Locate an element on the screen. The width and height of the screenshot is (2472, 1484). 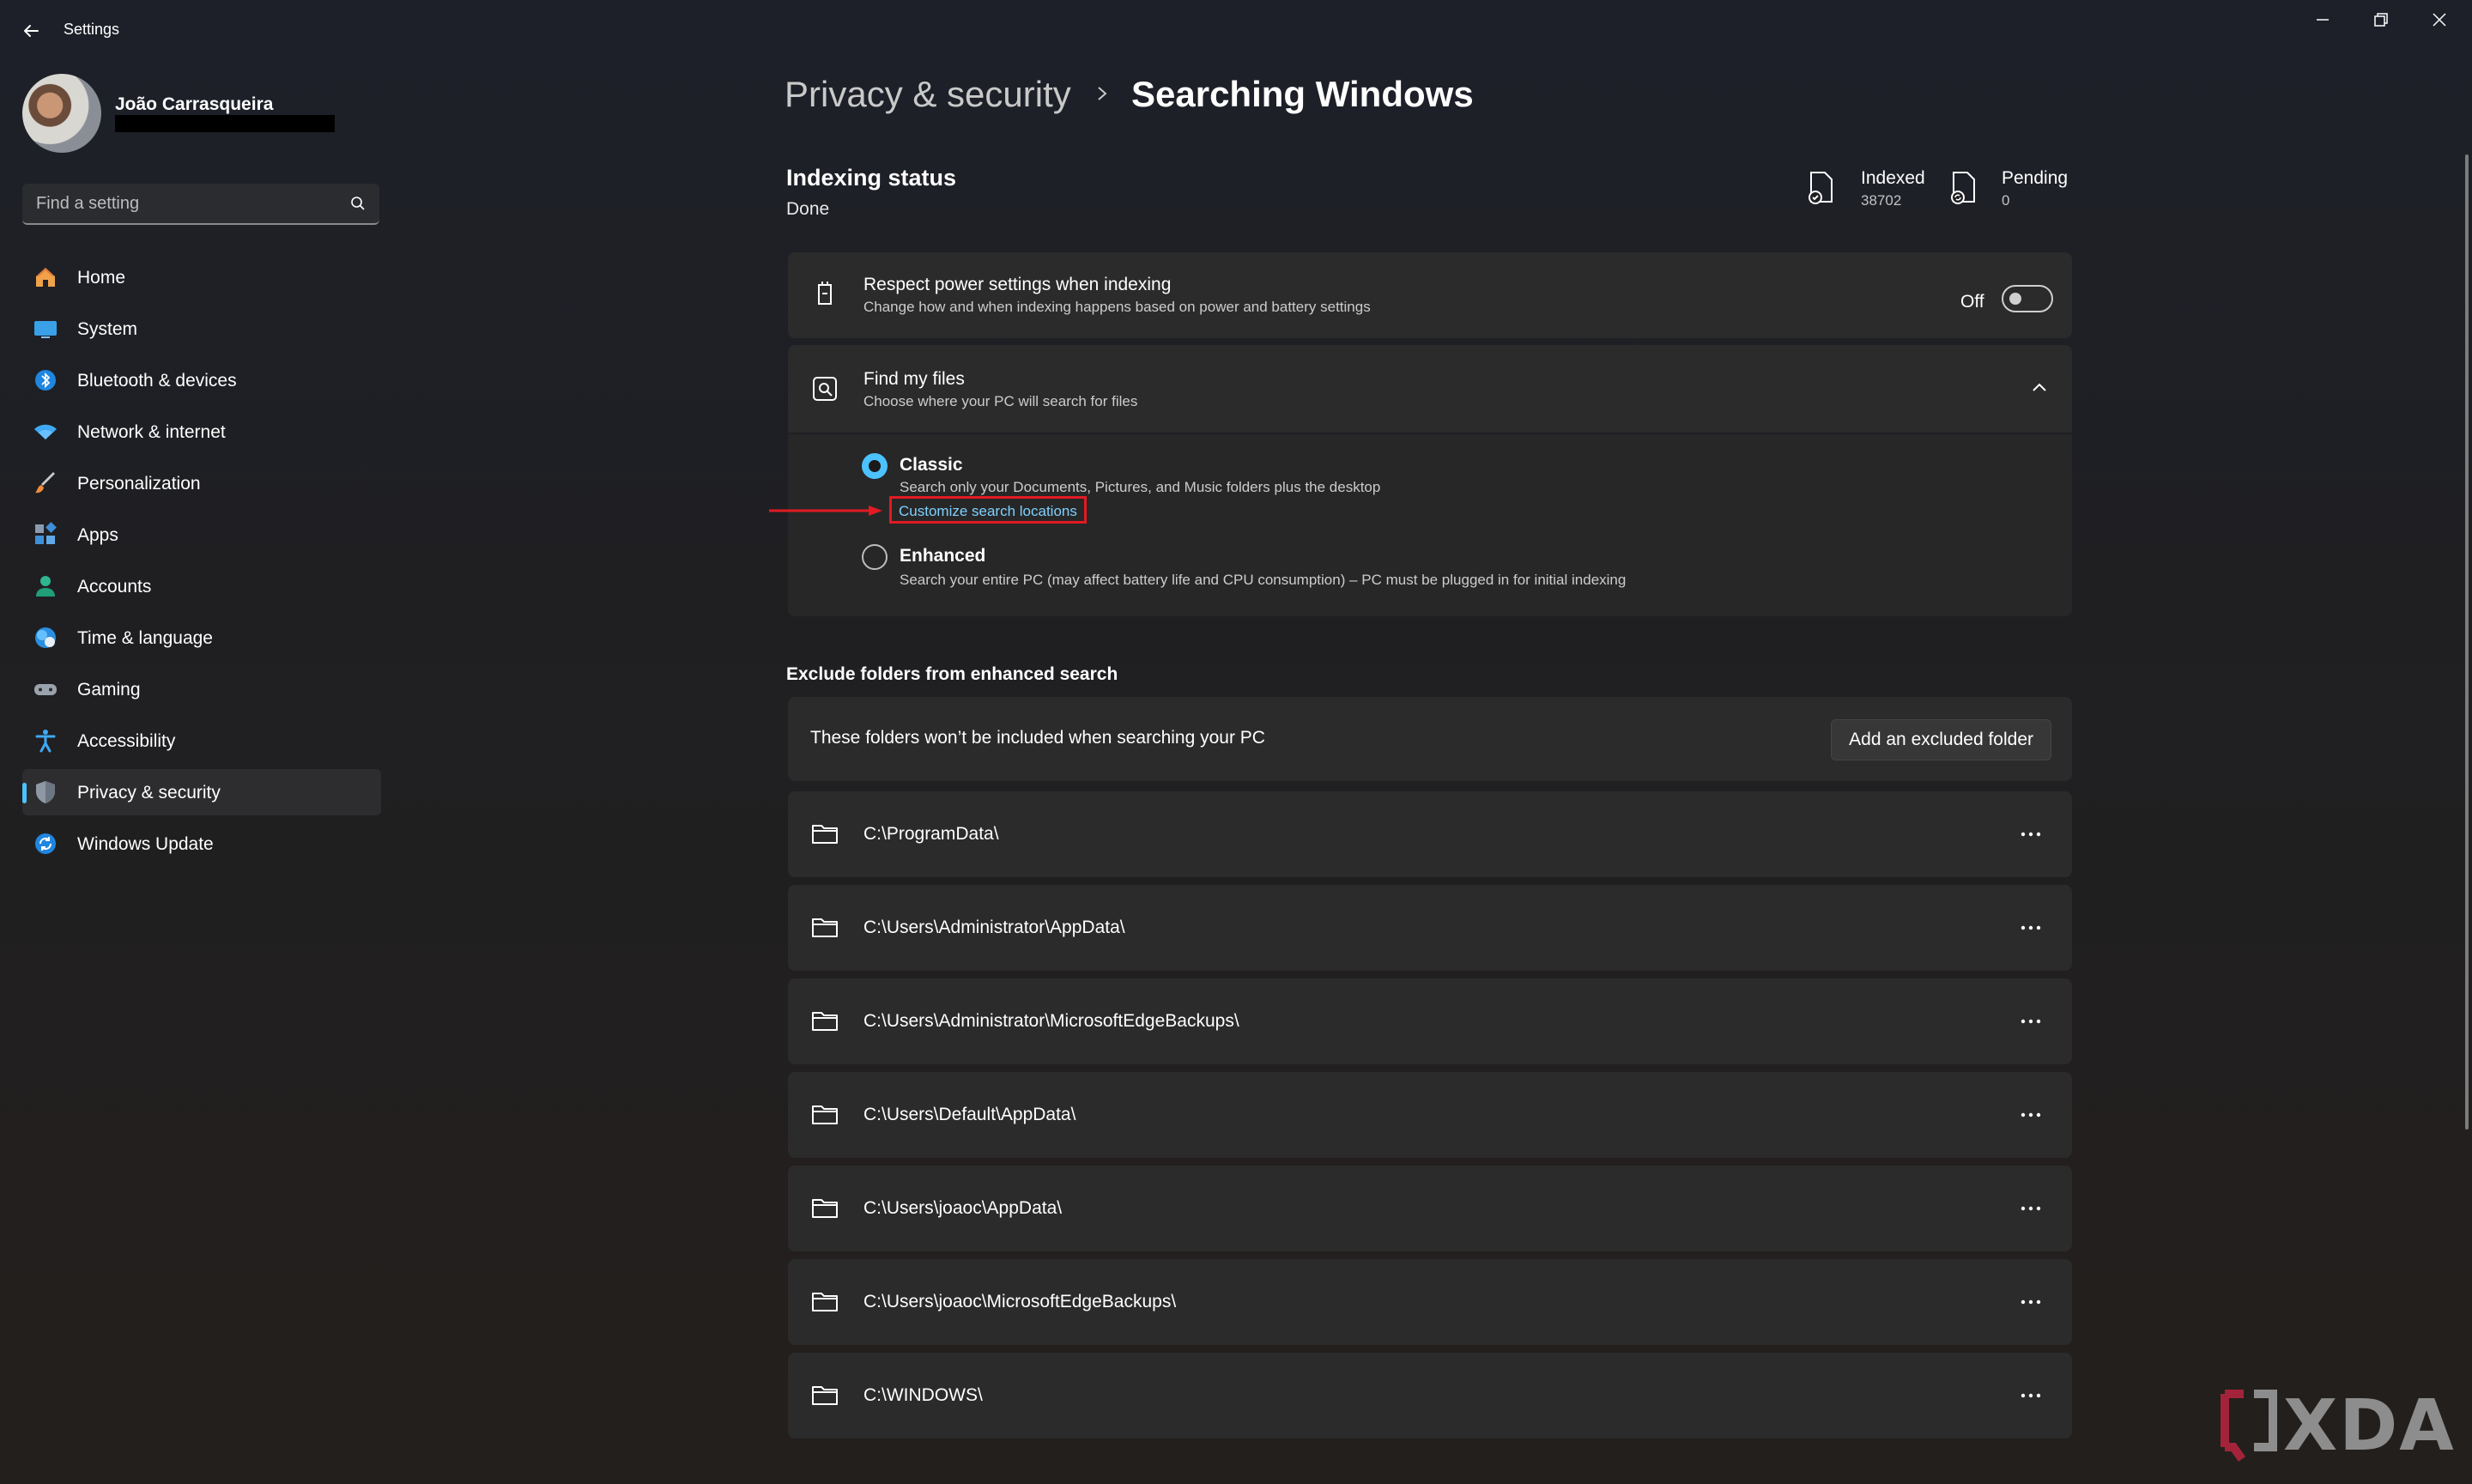
excluded-folder-row: C:\Users\Default\AppData\ is located at coordinates (1430, 1115).